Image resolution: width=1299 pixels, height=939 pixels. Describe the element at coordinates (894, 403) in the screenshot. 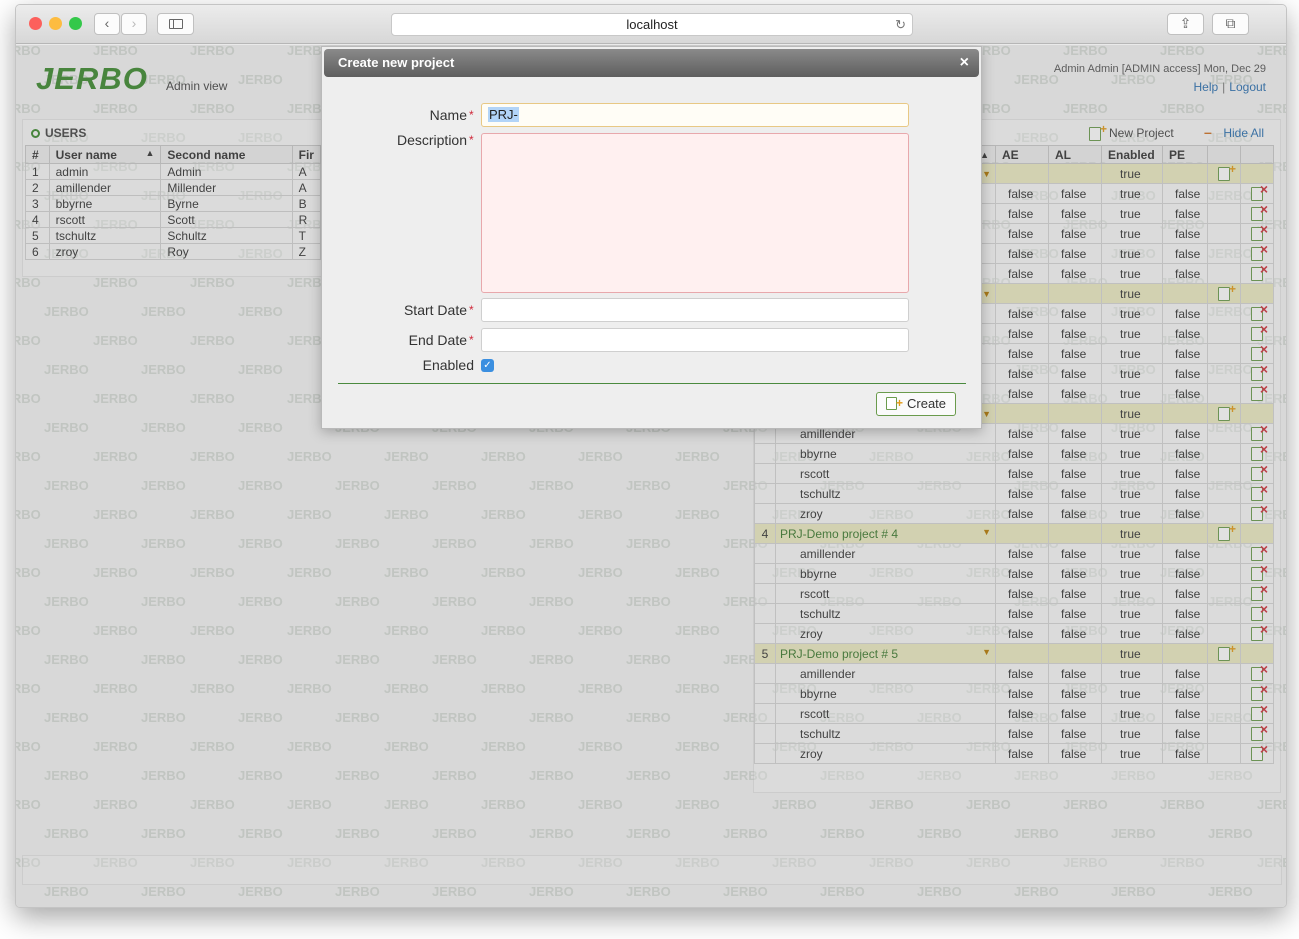

I see `add-project-icon` at that location.